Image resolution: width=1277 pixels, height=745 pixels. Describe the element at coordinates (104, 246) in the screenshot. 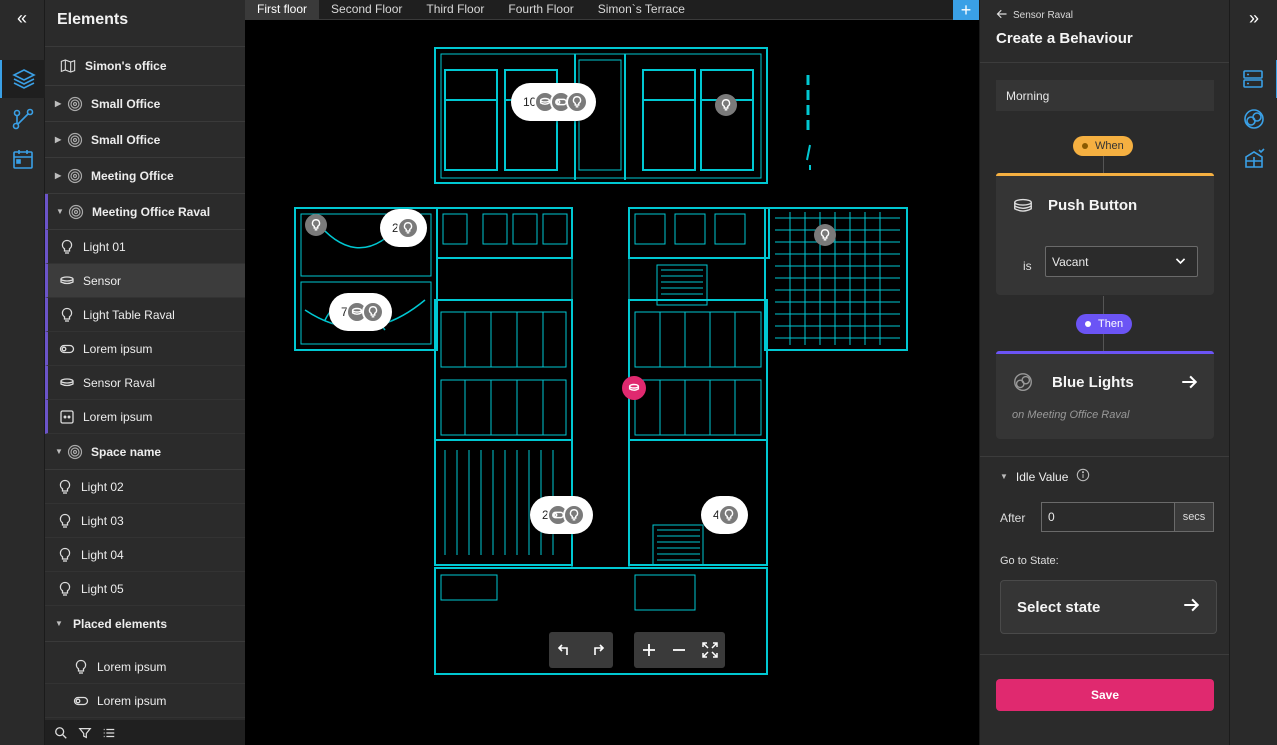

I see `element-label: Light 01` at that location.